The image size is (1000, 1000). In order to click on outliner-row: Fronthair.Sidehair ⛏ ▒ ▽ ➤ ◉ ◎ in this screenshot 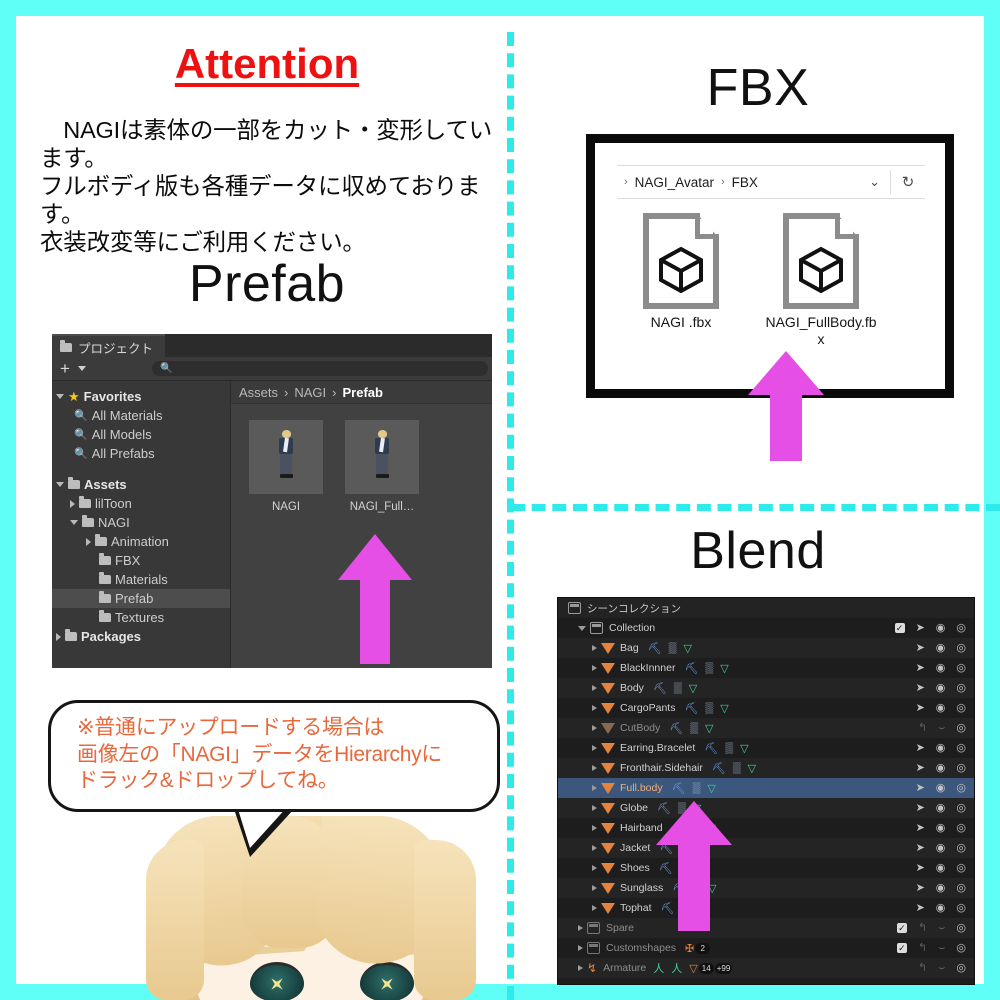, I will do `click(766, 768)`.